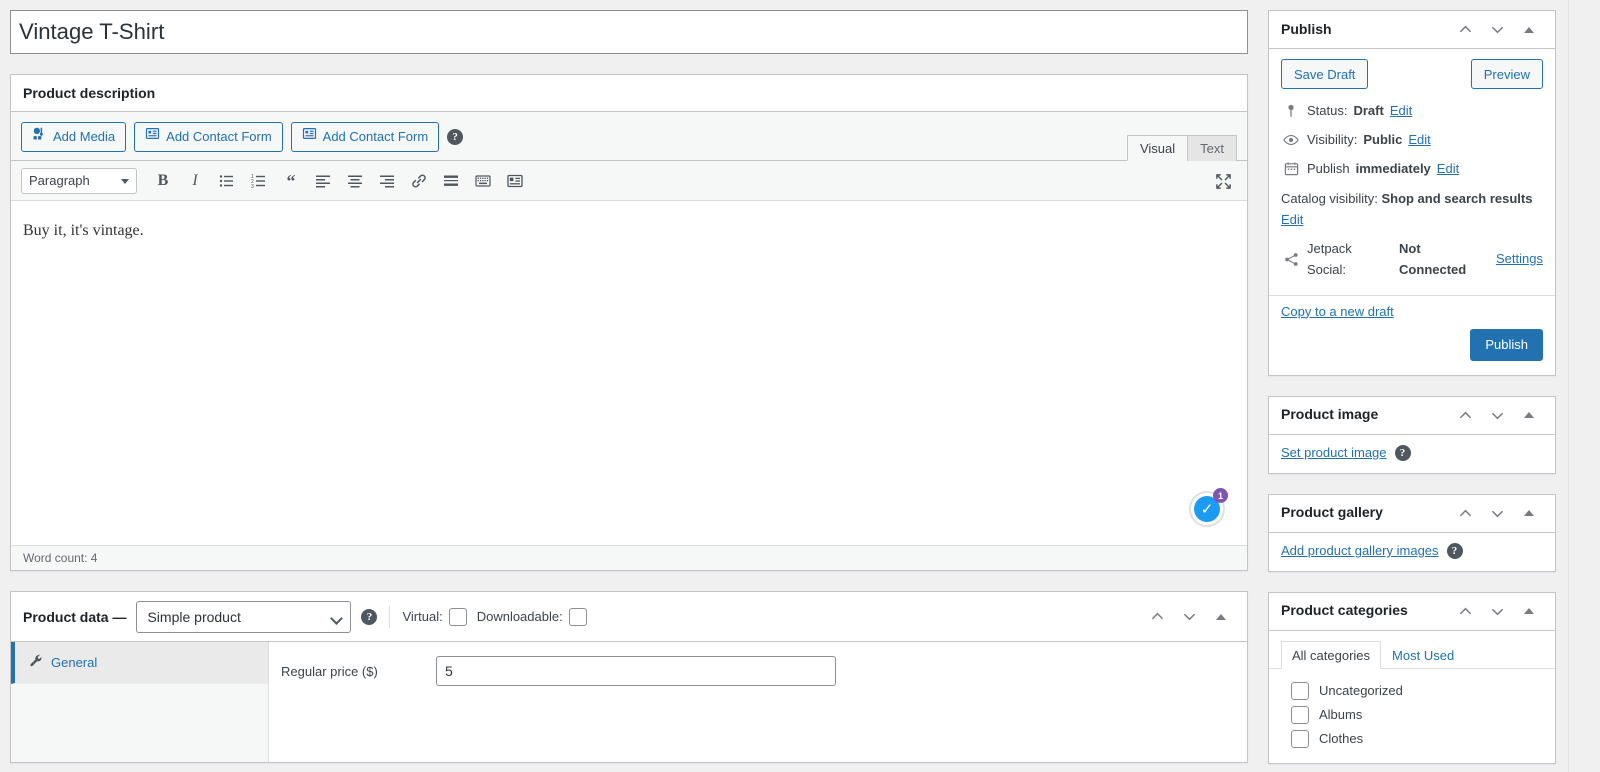 This screenshot has height=772, width=1600. Describe the element at coordinates (259, 181) in the screenshot. I see `numbered-list-icon: 1 2 3` at that location.